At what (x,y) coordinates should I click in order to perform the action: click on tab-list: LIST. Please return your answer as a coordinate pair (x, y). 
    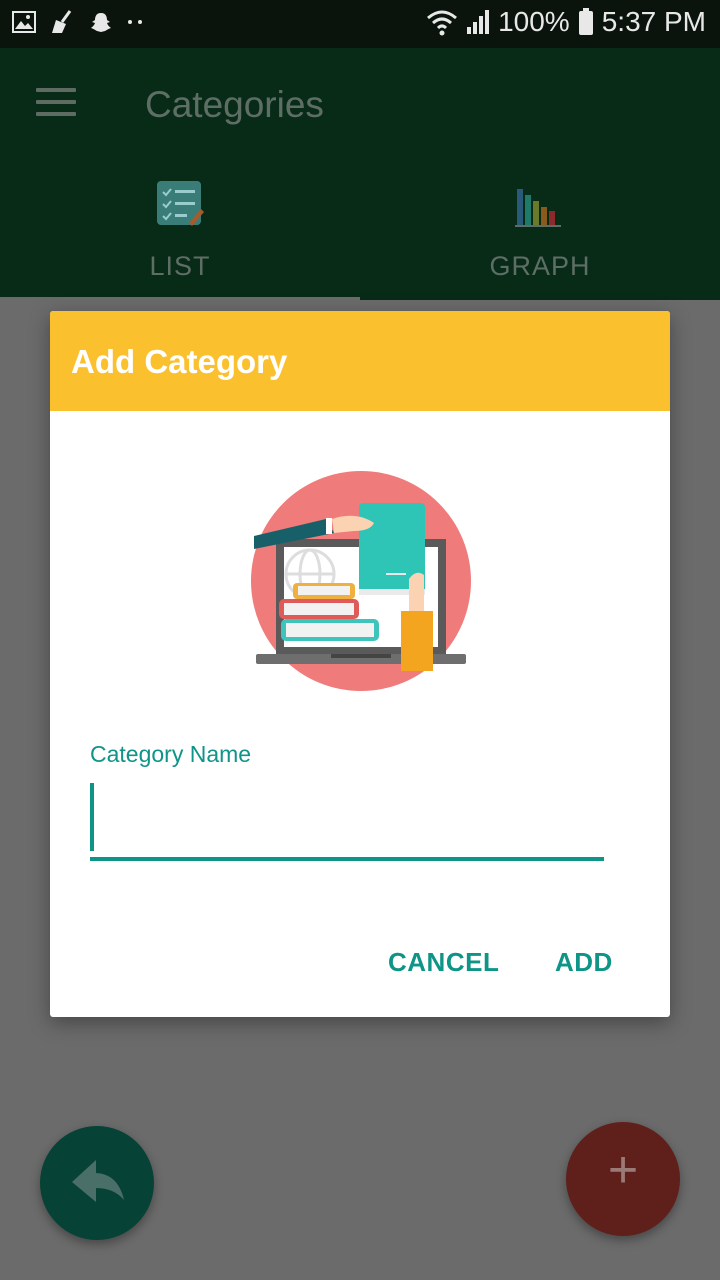
    Looking at the image, I should click on (180, 235).